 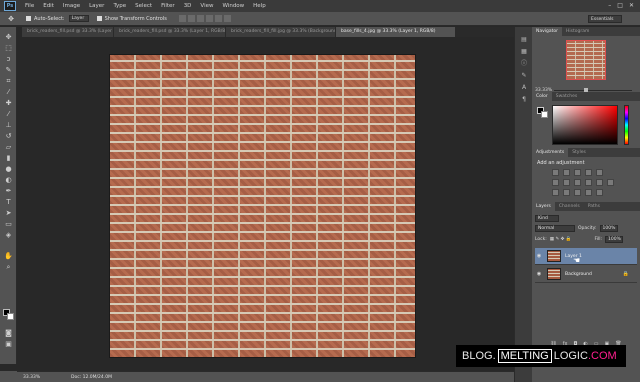 I want to click on clone-stamp-icon: ⊥, so click(x=8, y=125).